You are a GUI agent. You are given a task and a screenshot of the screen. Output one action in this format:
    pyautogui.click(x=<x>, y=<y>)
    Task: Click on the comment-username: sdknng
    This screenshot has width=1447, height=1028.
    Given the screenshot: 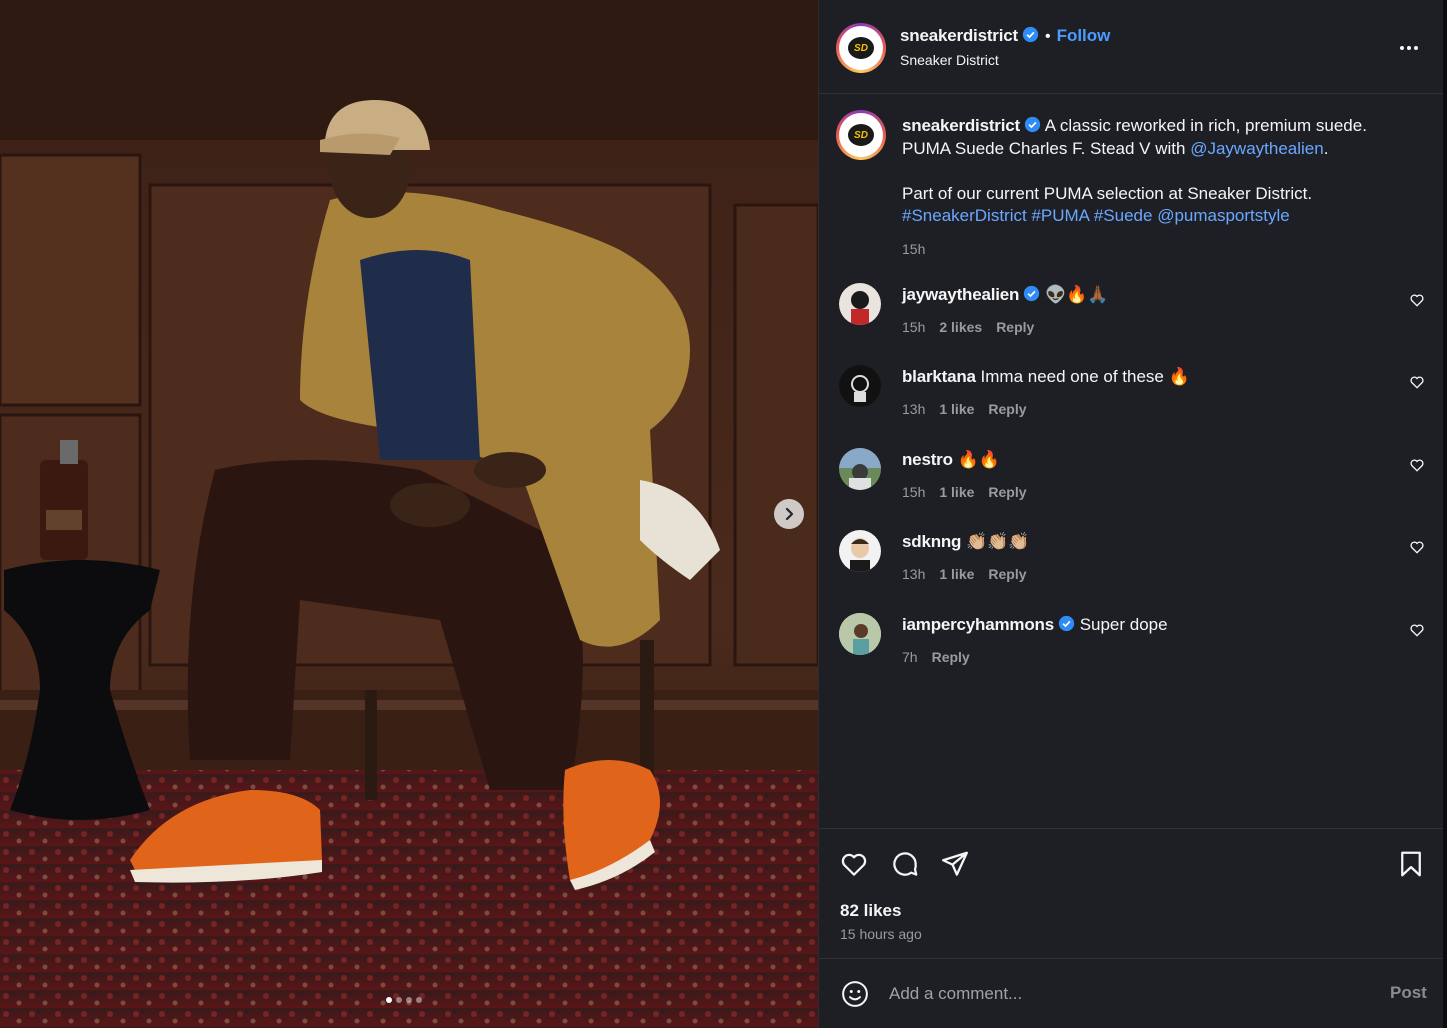 What is the action you would take?
    pyautogui.click(x=931, y=541)
    